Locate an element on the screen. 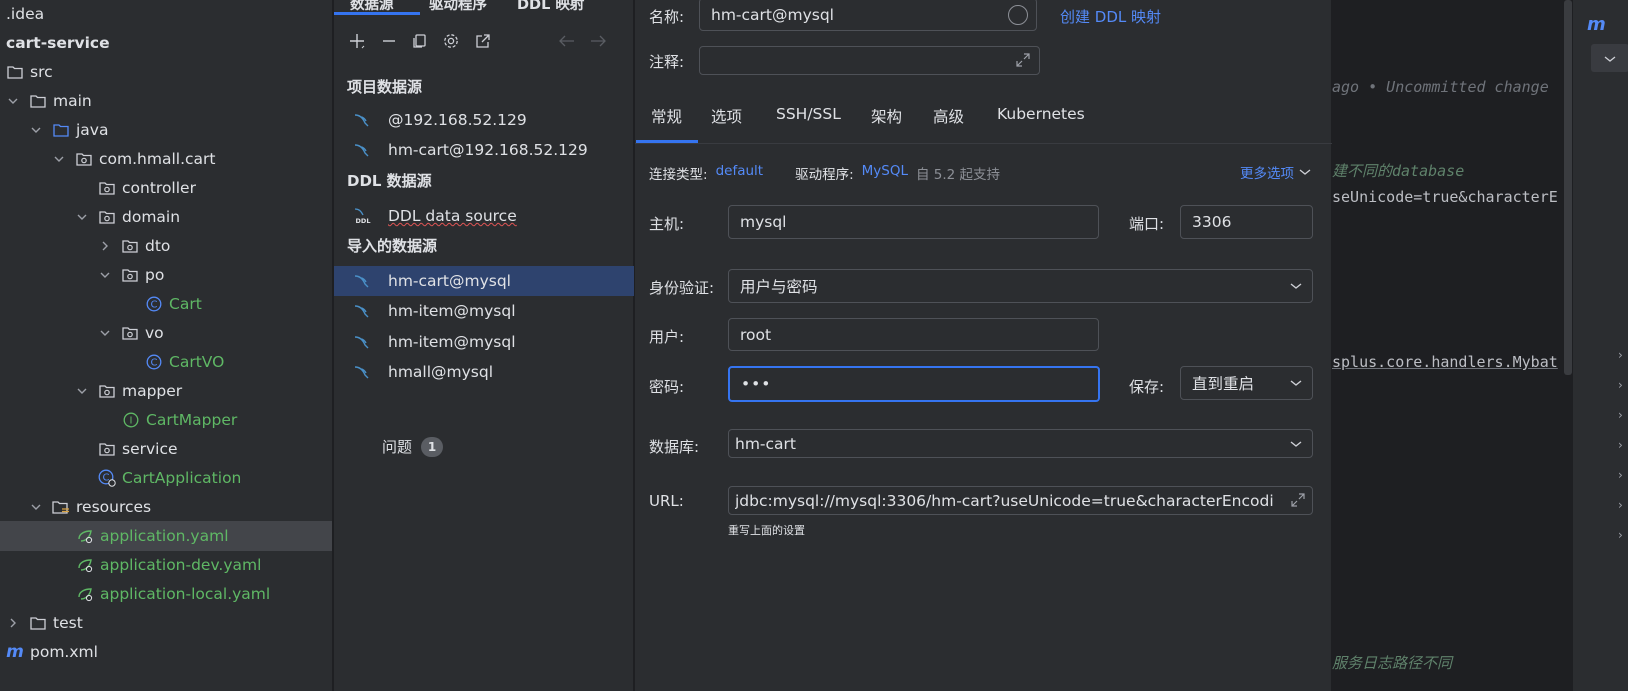 The height and width of the screenshot is (691, 1628). url-label: URL: is located at coordinates (666, 501).